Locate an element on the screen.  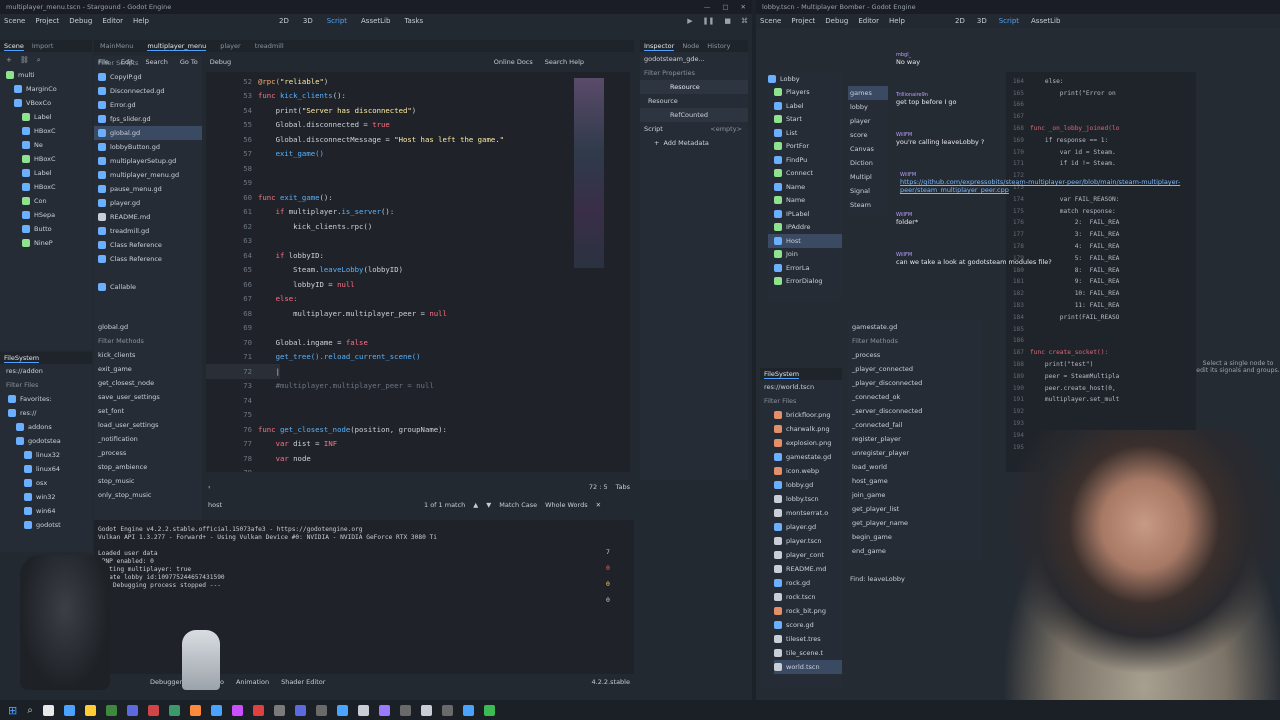
workspace-3d: 3D is located at coordinates (982, 21).